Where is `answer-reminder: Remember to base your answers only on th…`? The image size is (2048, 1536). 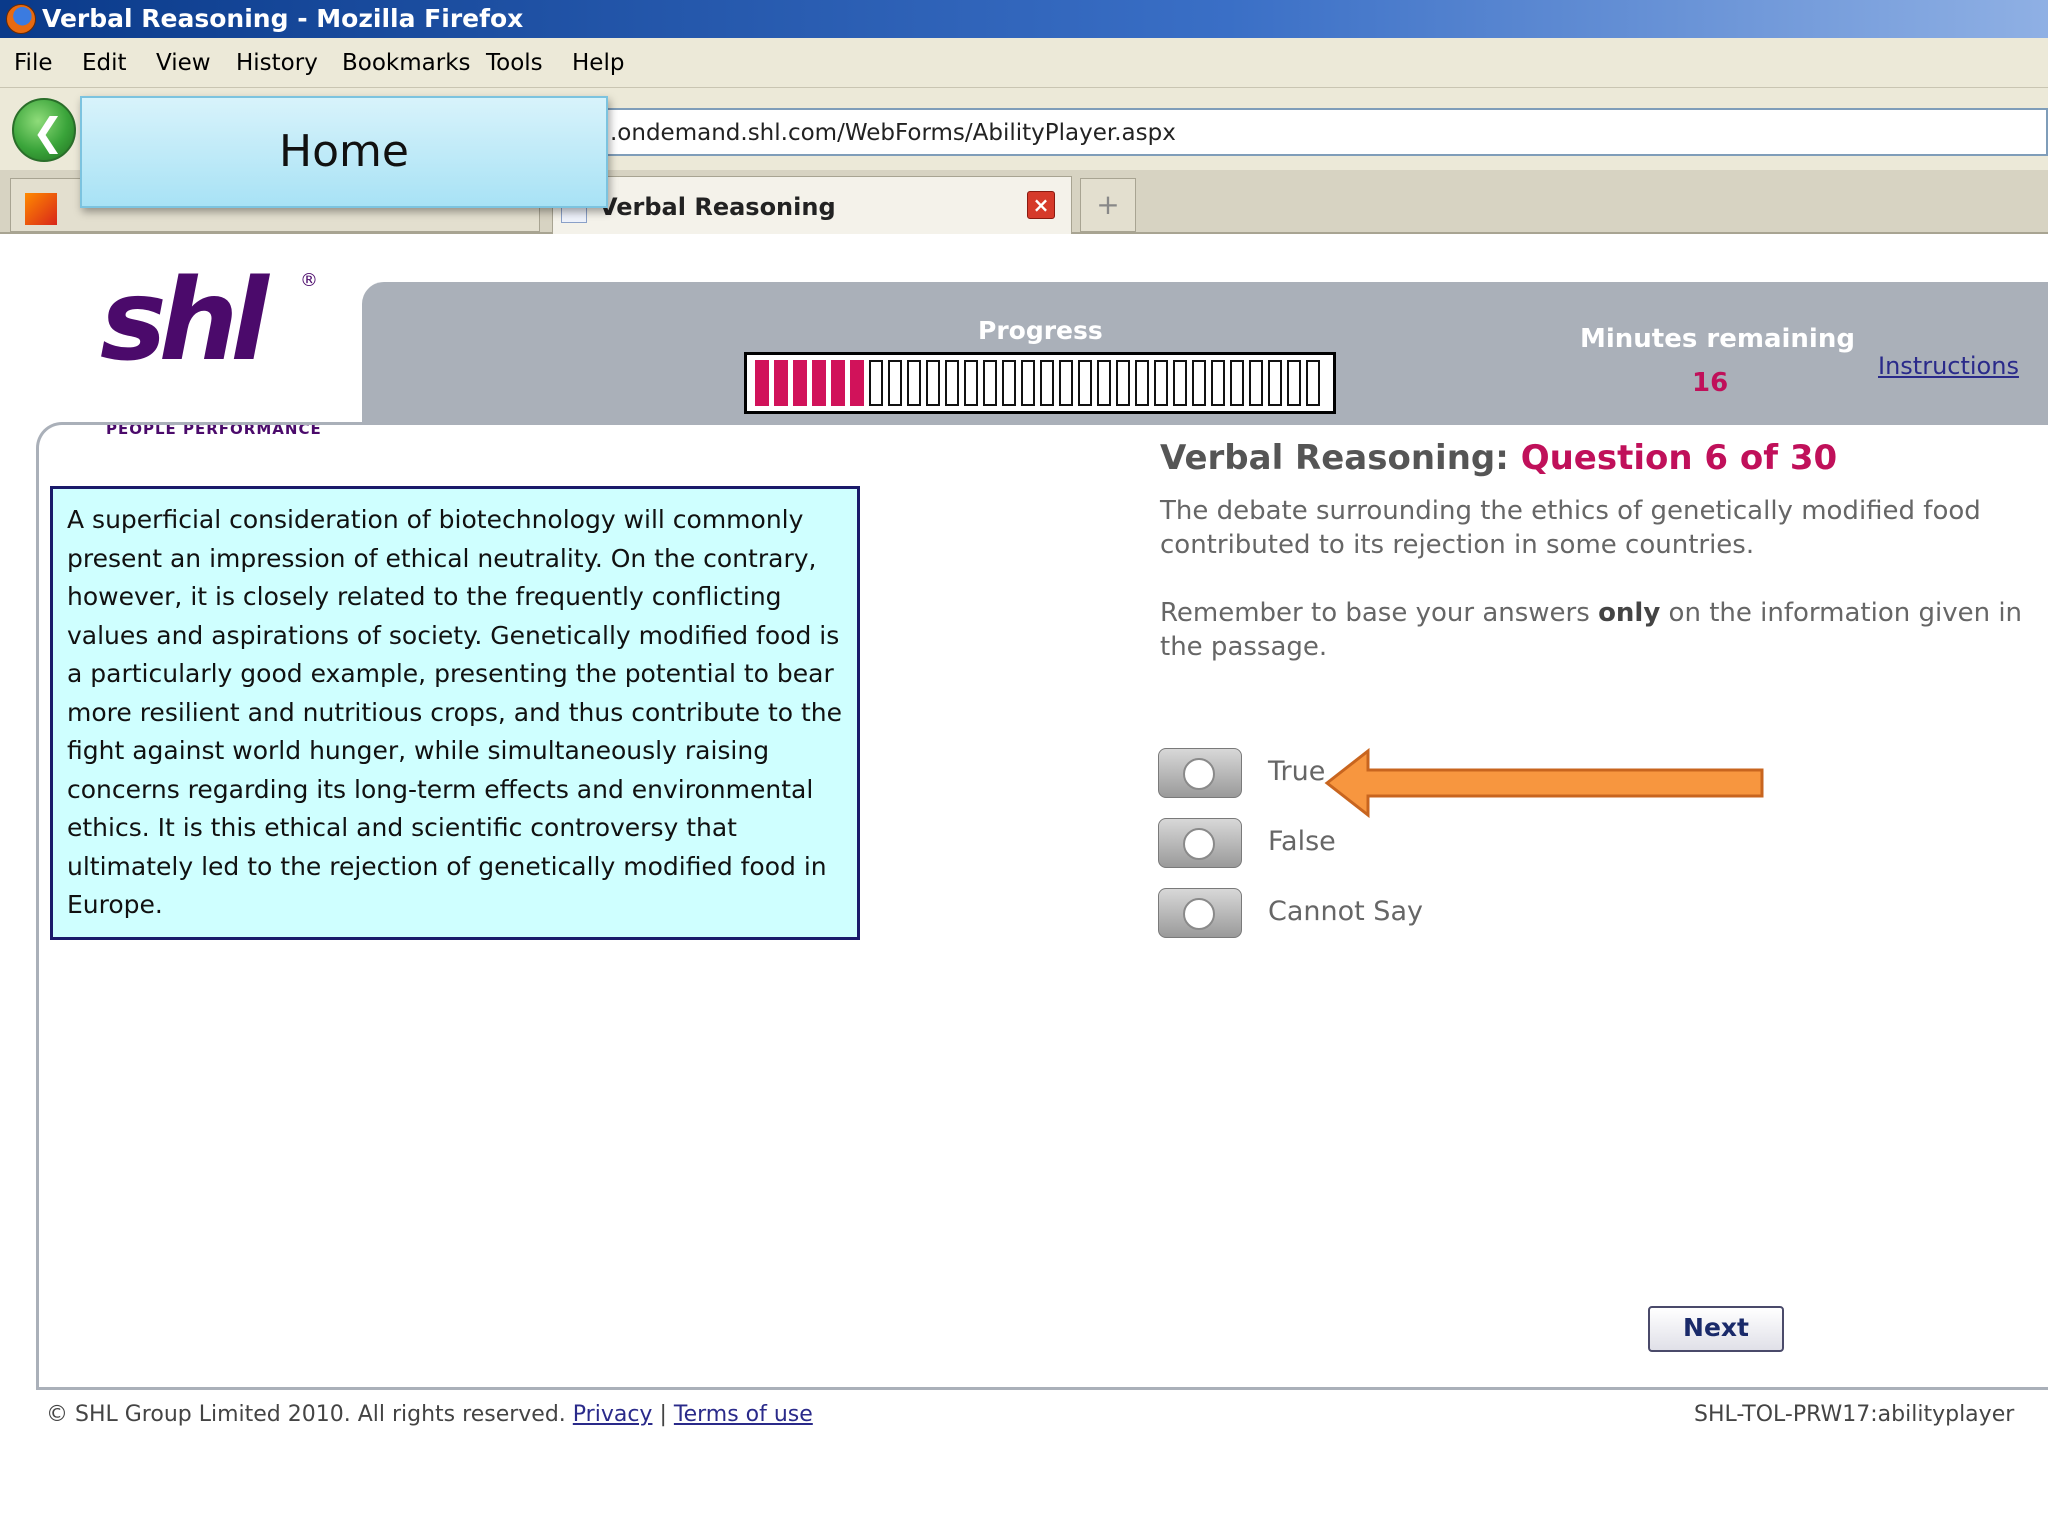 answer-reminder: Remember to base your answers only on th… is located at coordinates (1604, 630).